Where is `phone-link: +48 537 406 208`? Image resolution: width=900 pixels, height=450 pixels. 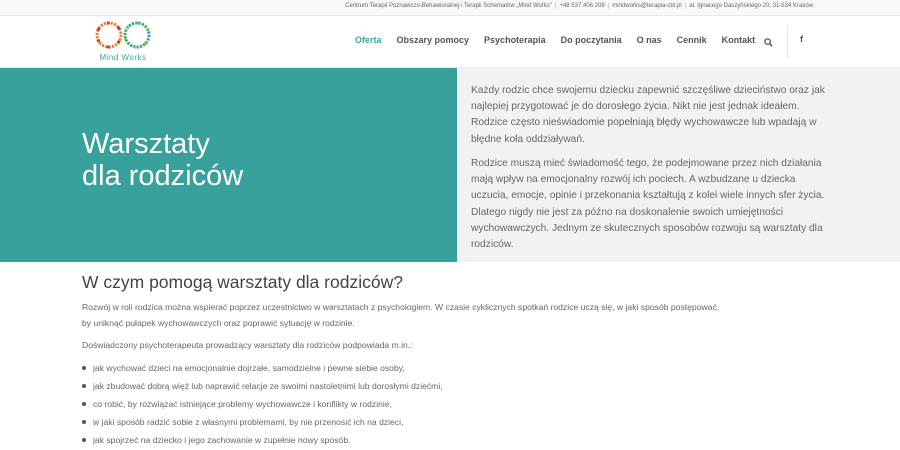
phone-link: +48 537 406 208 is located at coordinates (581, 6).